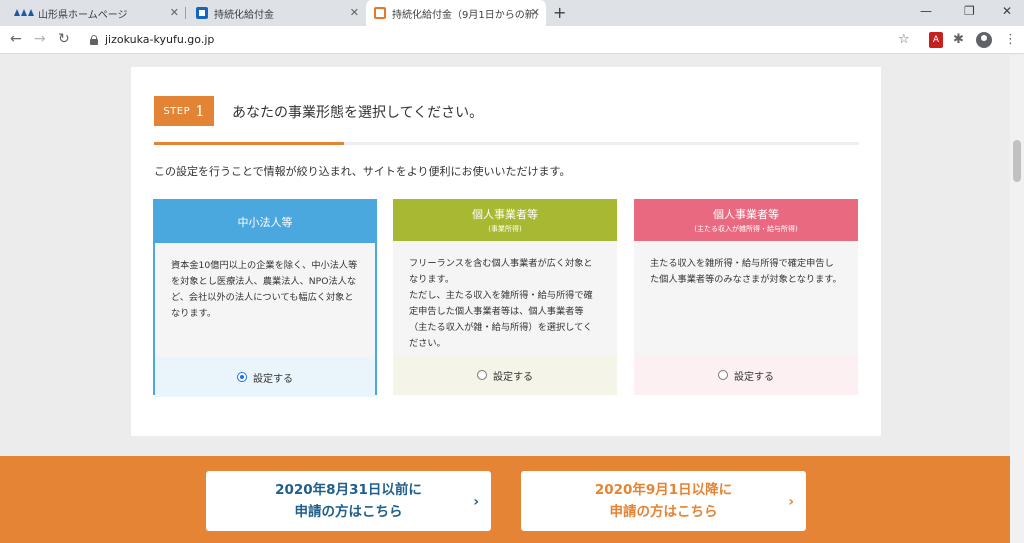  I want to click on vertical-scrollbar, so click(1017, 299).